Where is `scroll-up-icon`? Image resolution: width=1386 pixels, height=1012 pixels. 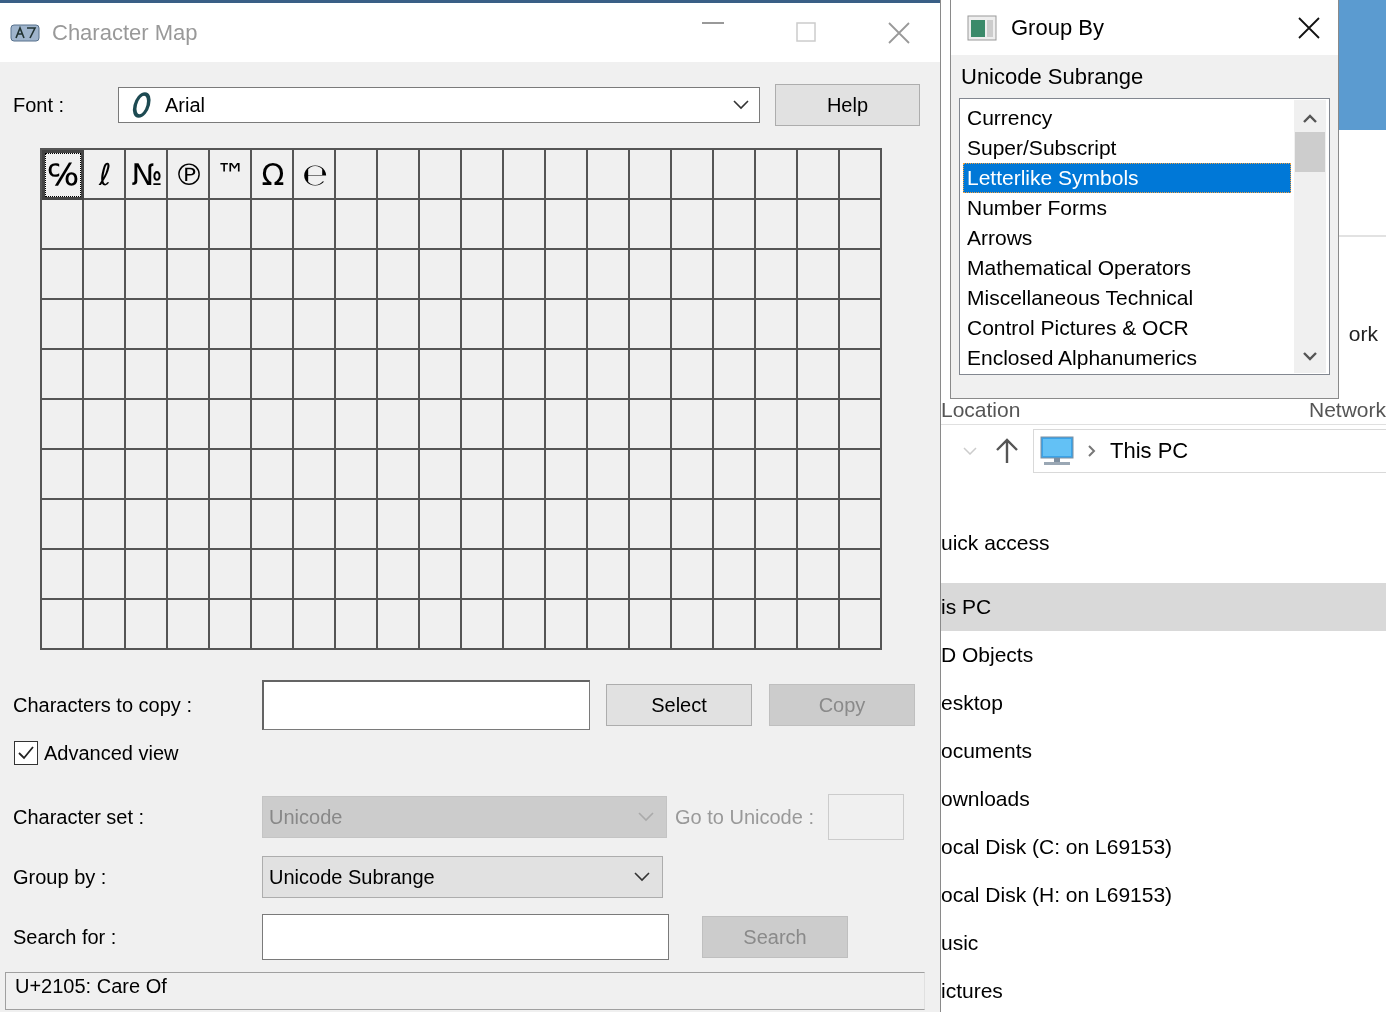
scroll-up-icon is located at coordinates (1310, 119).